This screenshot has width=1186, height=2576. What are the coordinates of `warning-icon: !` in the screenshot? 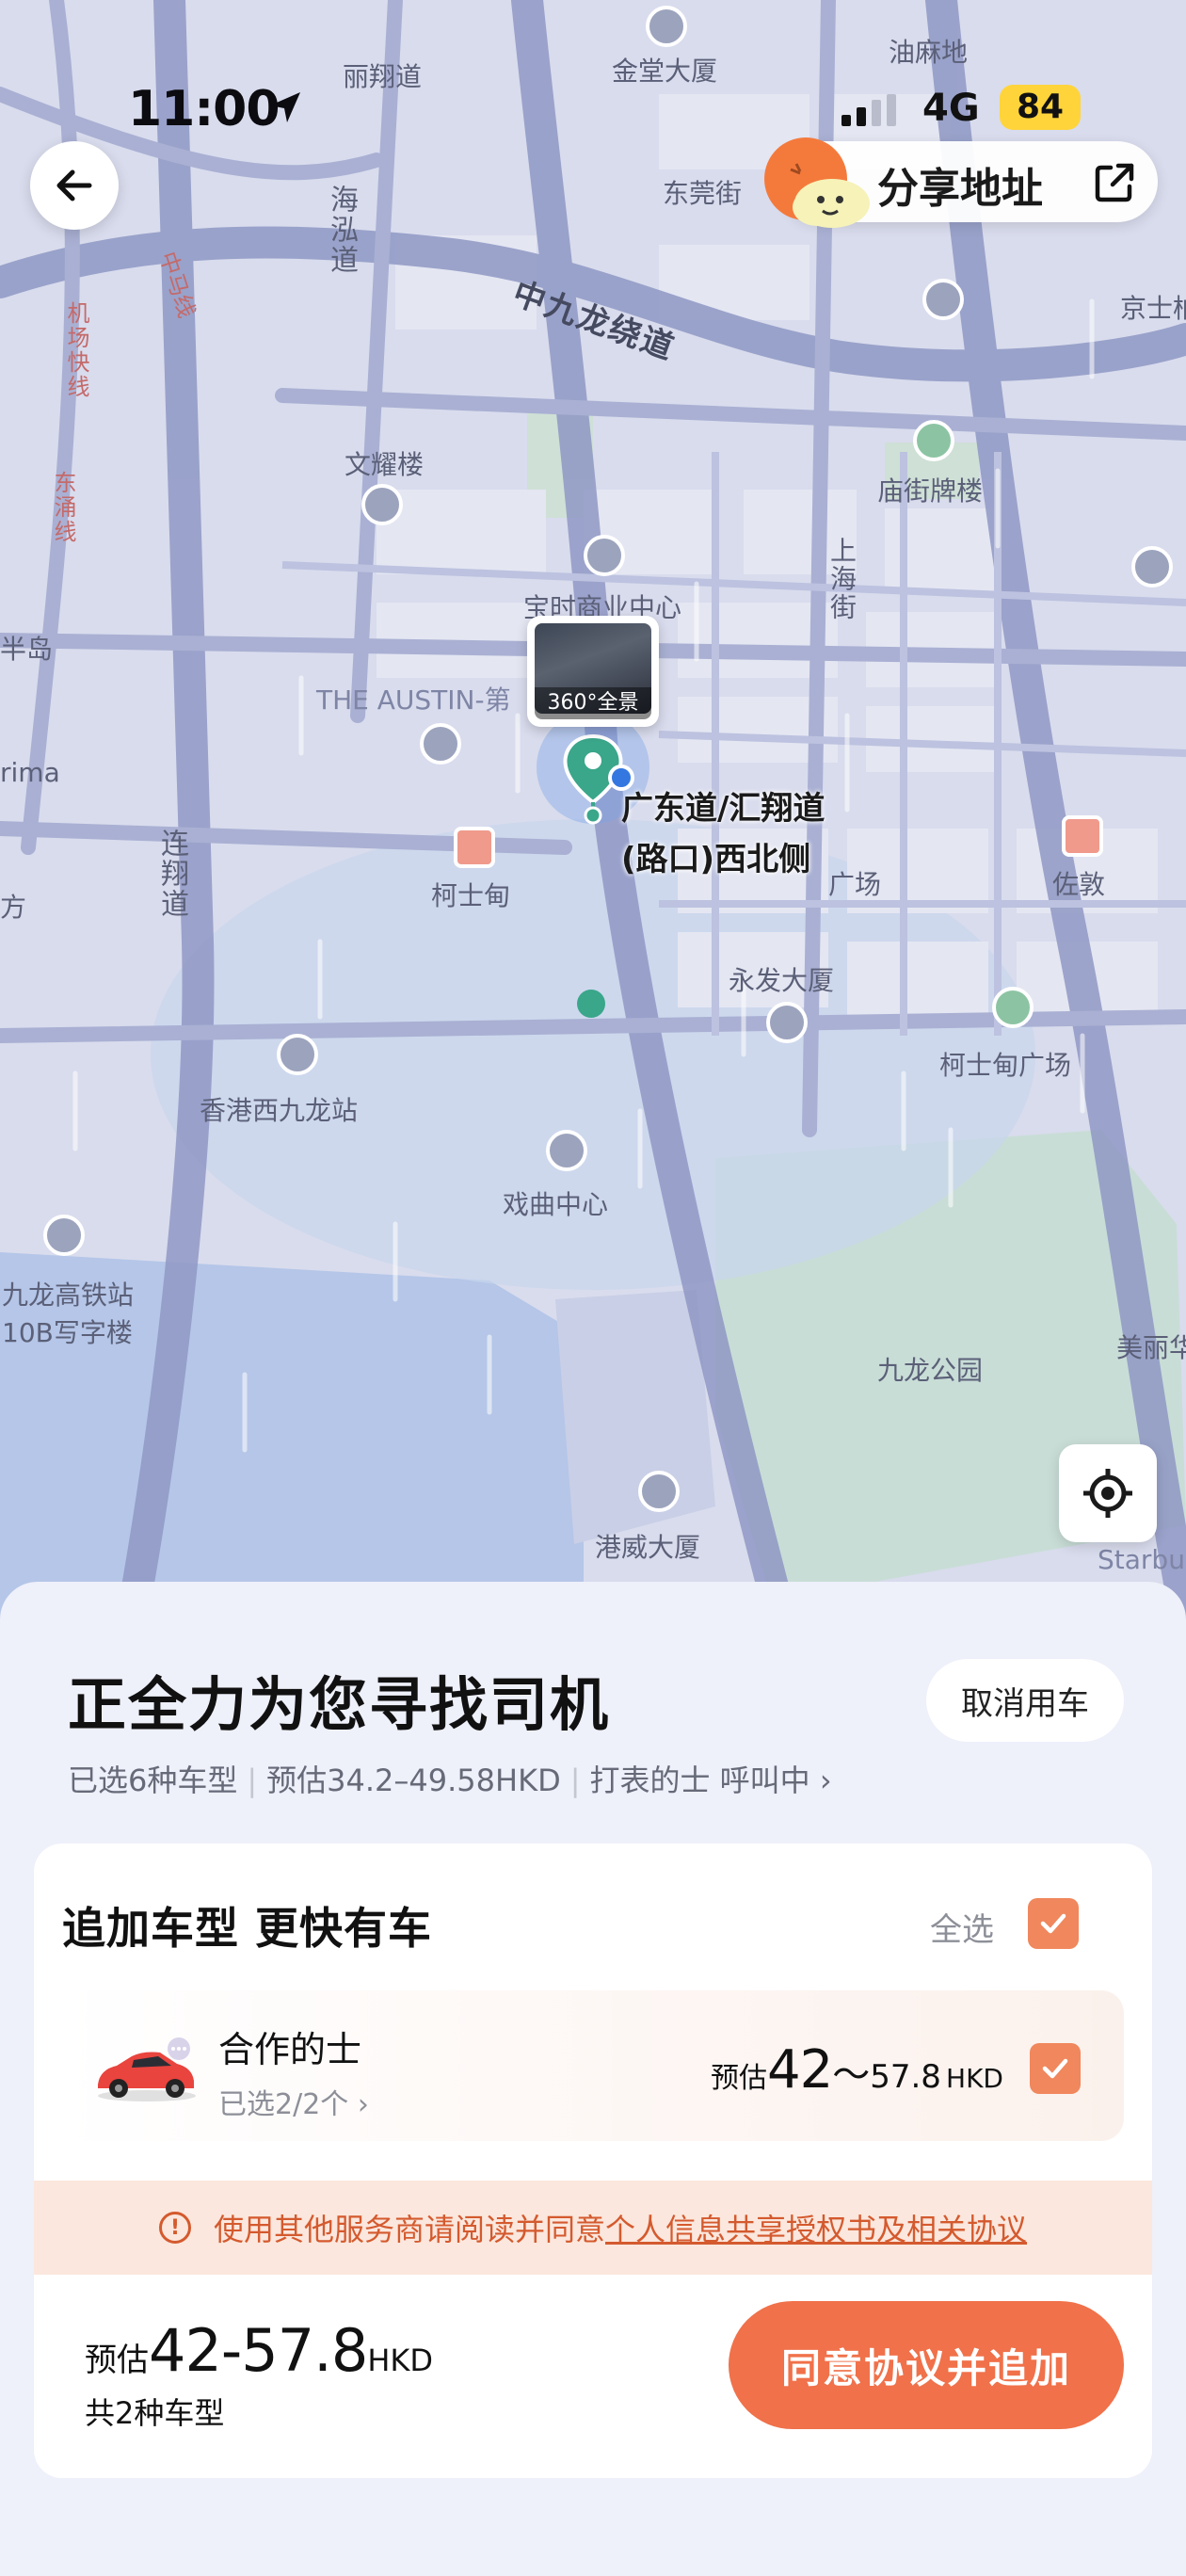 It's located at (174, 2228).